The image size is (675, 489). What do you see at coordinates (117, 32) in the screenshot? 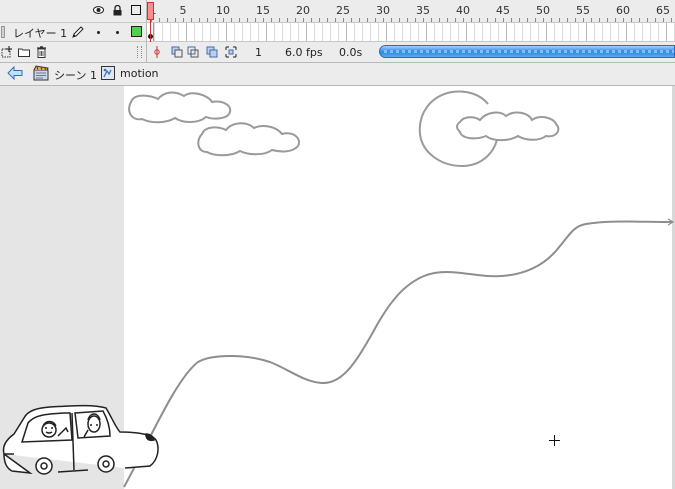
I see `lock-dot` at bounding box center [117, 32].